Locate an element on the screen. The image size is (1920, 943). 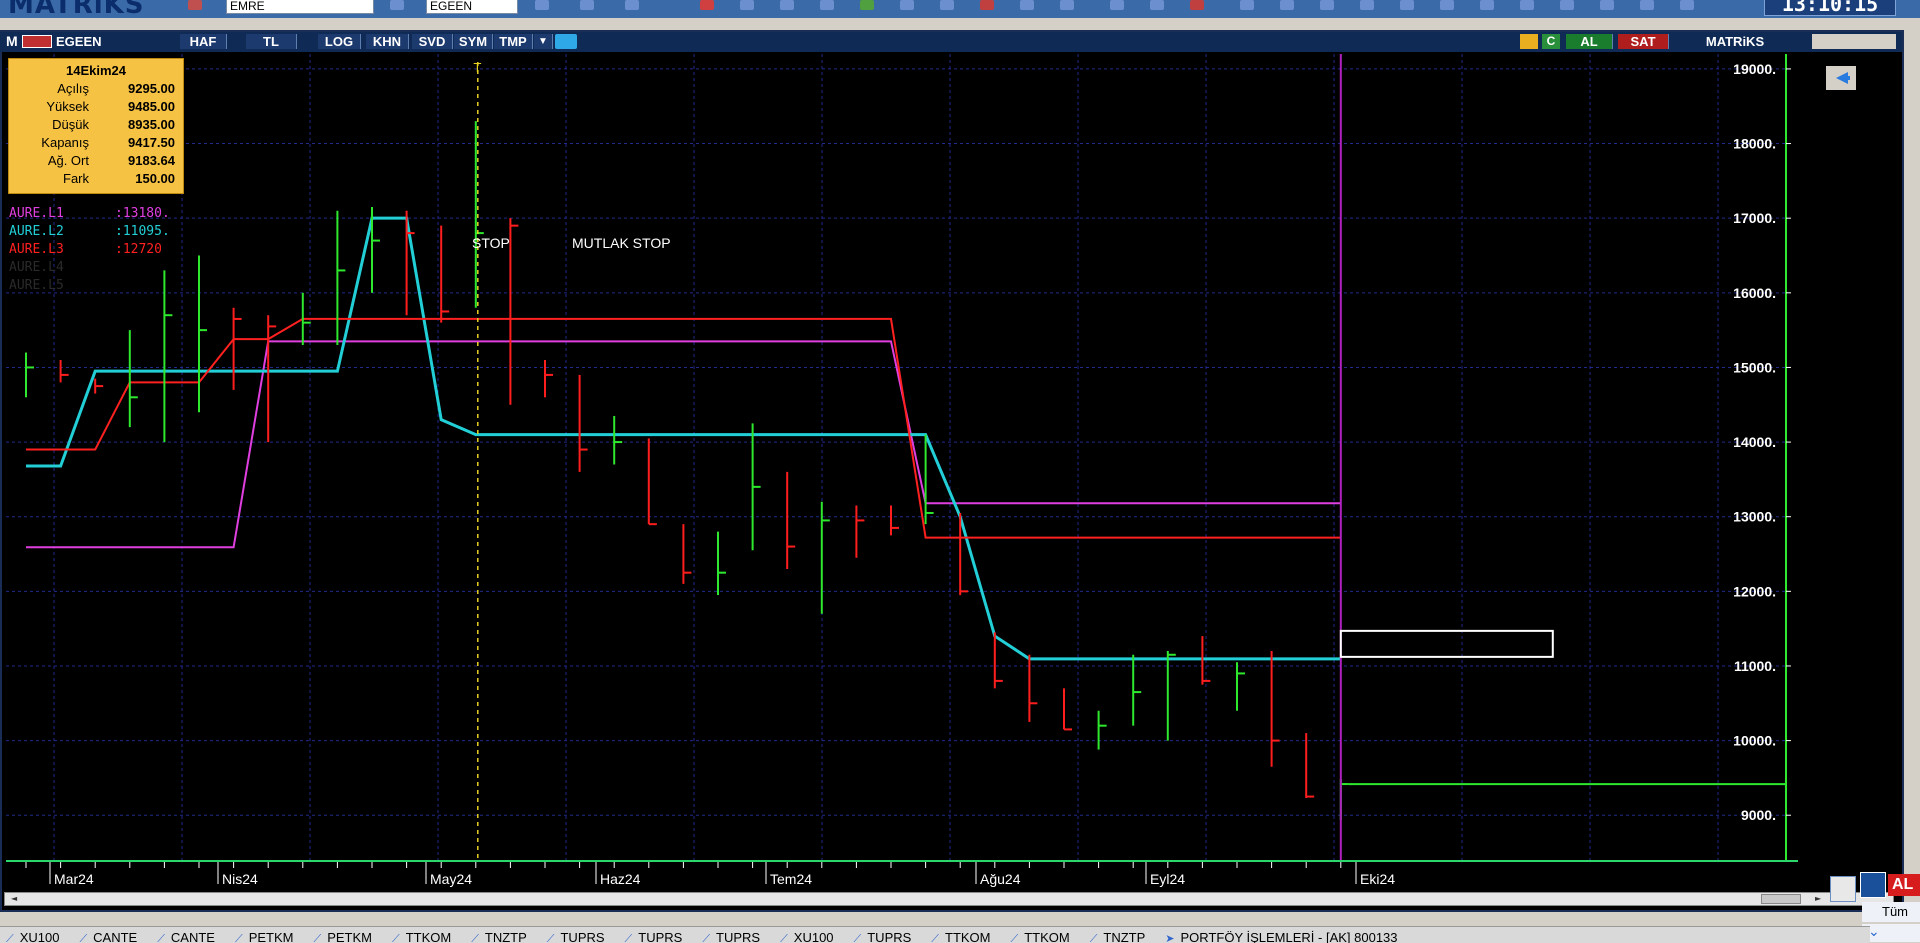
sync-window-icon is located at coordinates (1843, 889).